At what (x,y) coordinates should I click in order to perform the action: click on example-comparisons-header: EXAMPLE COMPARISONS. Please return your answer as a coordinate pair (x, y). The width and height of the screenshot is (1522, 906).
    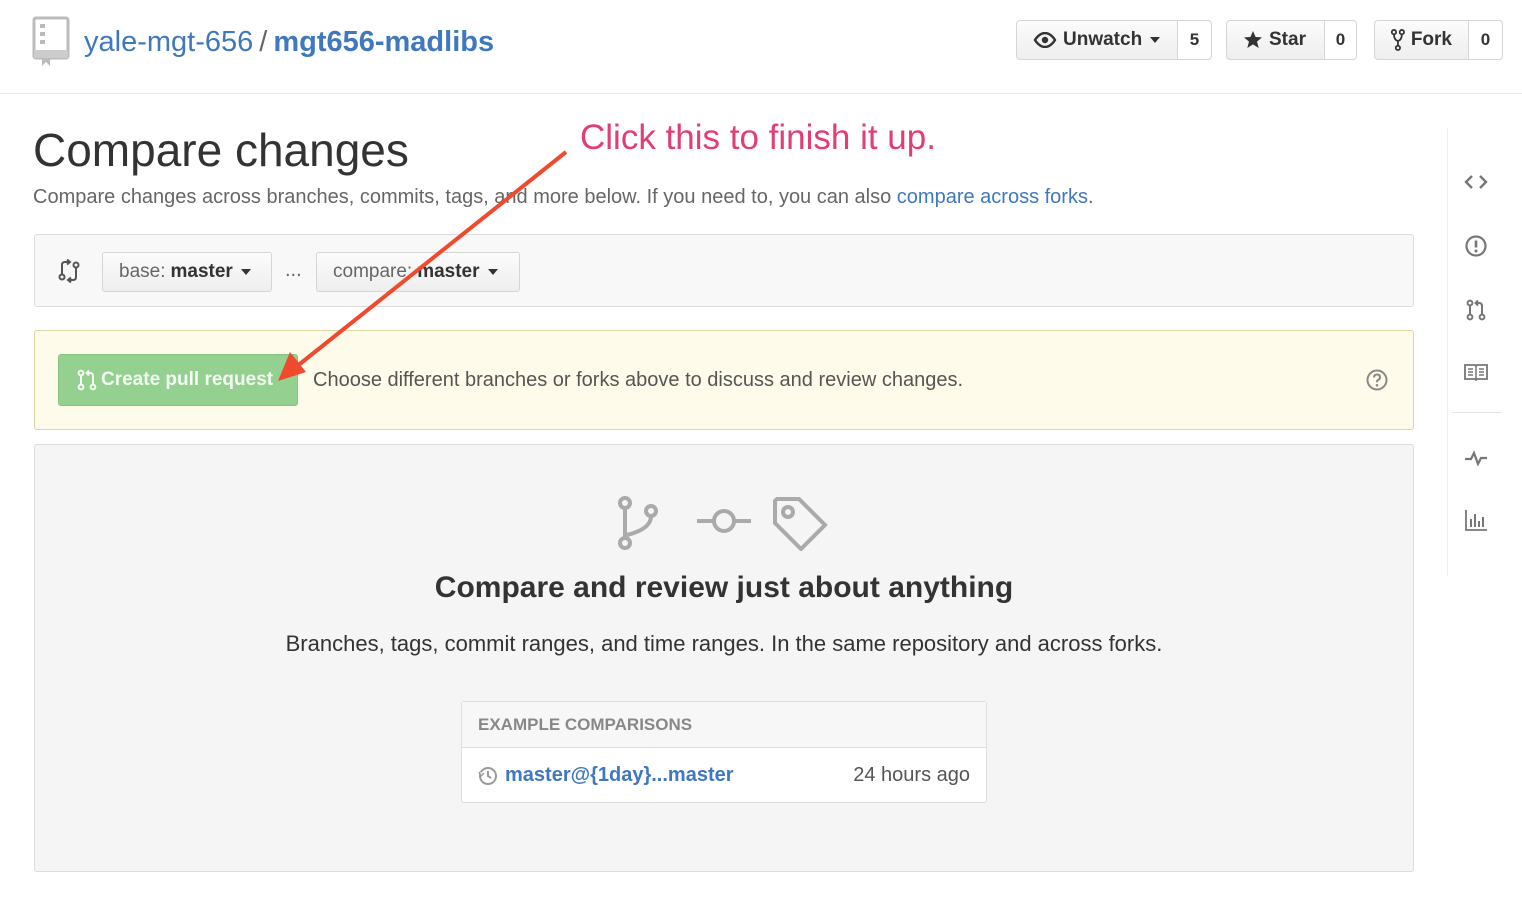
    Looking at the image, I should click on (724, 725).